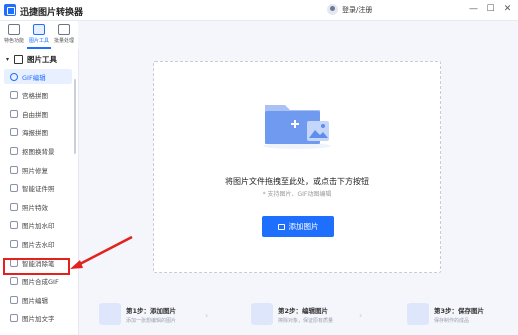 The image size is (518, 335). I want to click on folder-image-icon, so click(297, 127).